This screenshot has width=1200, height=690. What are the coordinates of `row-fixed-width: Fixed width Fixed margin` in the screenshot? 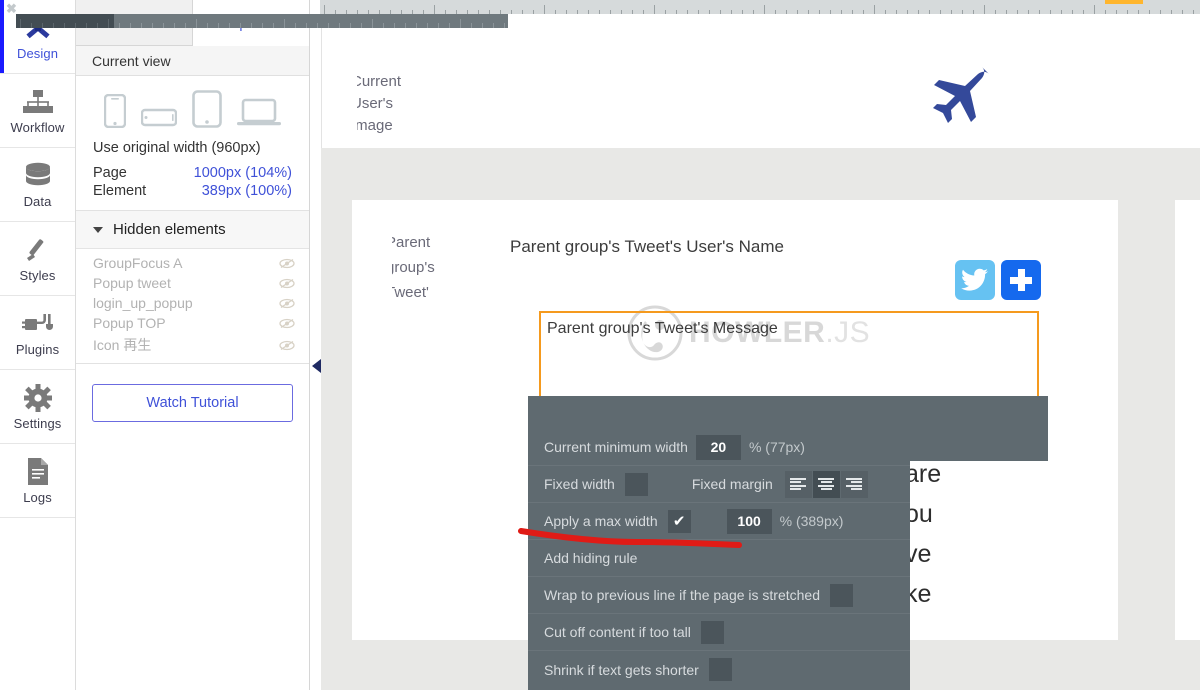 It's located at (719, 484).